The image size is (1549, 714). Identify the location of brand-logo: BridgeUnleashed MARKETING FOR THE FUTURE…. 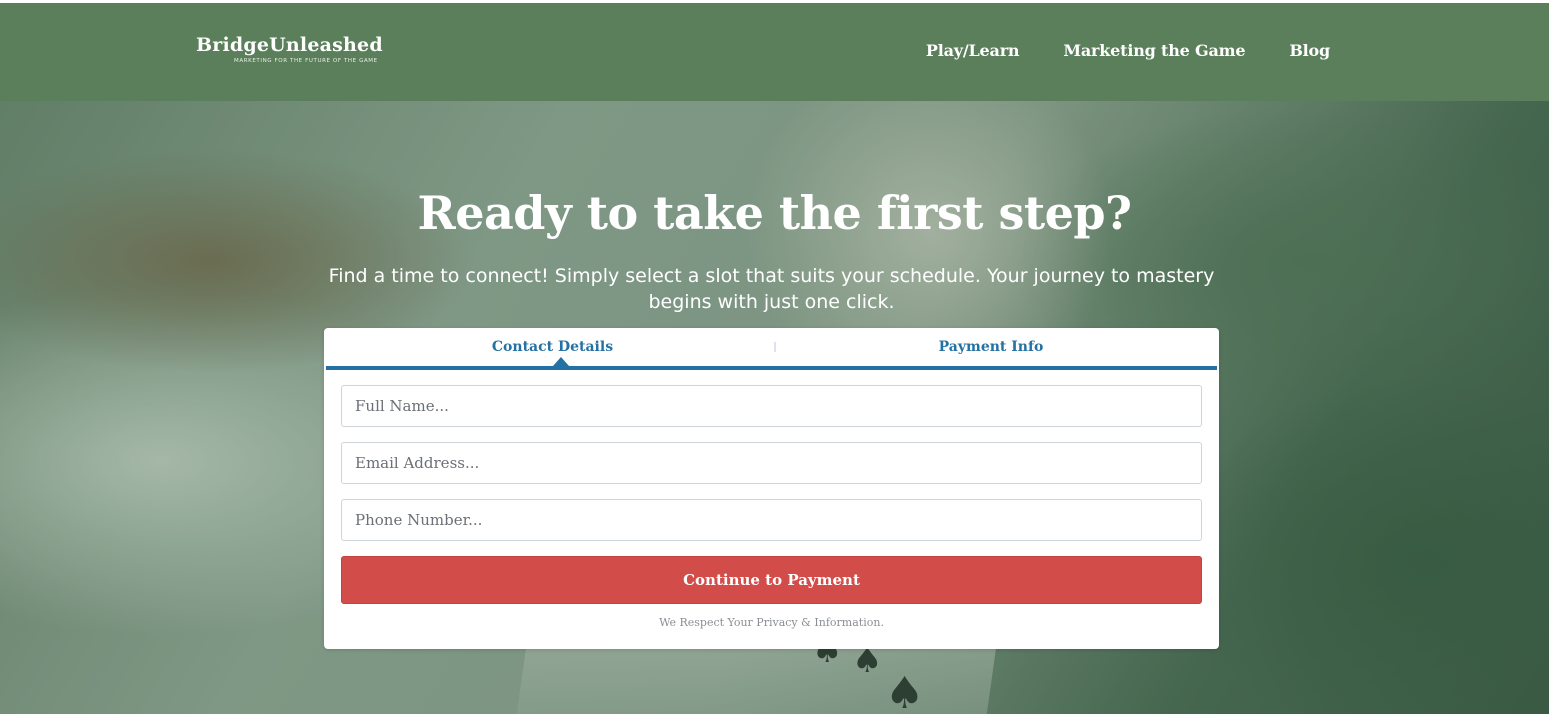
(289, 49).